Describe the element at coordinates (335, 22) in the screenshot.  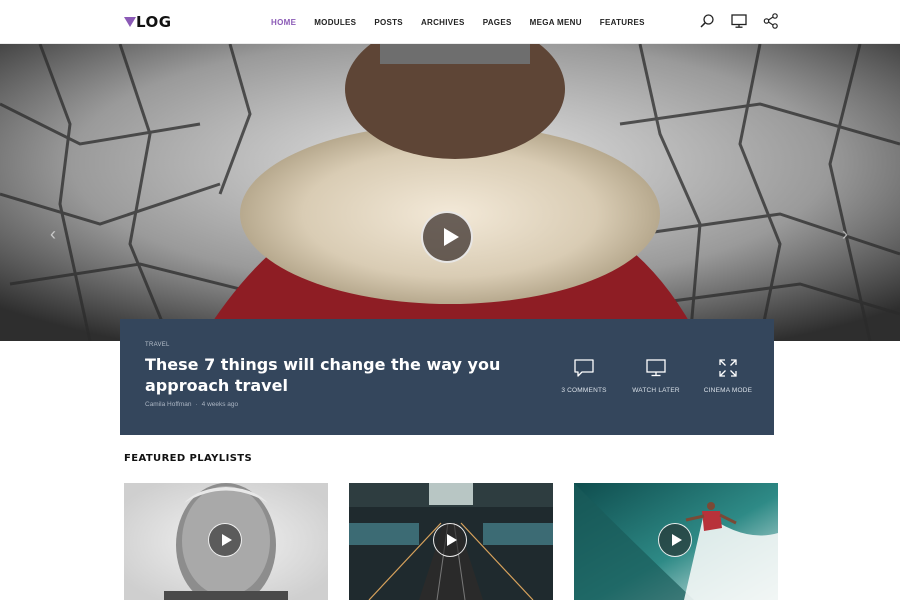
I see `nav-item-modules: MODULES` at that location.